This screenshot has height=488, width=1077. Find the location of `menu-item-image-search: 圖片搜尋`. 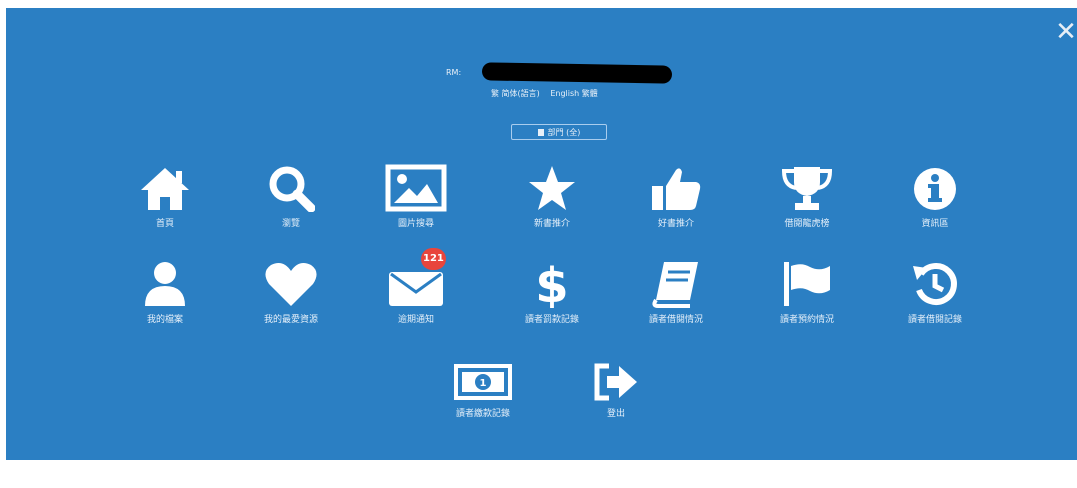

menu-item-image-search: 圖片搜尋 is located at coordinates (416, 193).